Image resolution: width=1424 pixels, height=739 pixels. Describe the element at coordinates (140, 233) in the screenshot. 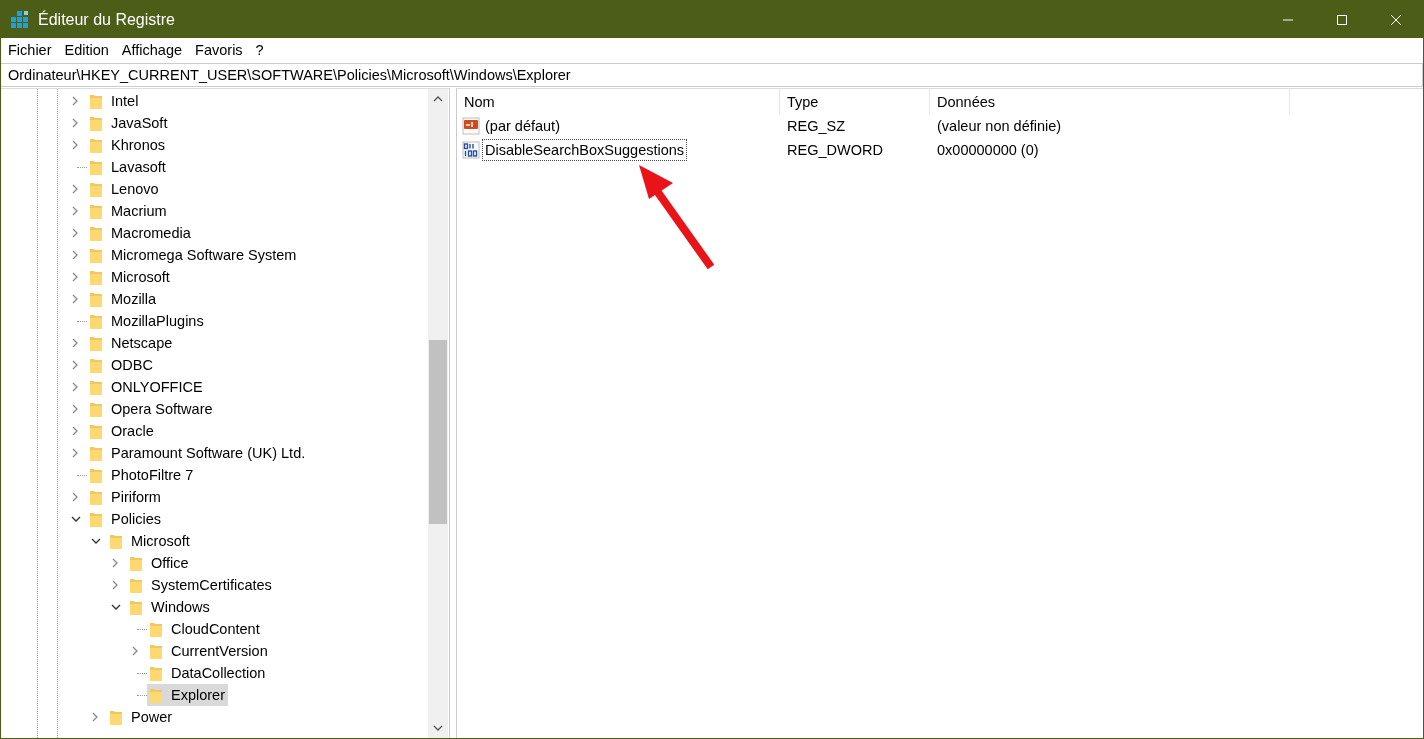

I see `tree-item: Macromedia` at that location.